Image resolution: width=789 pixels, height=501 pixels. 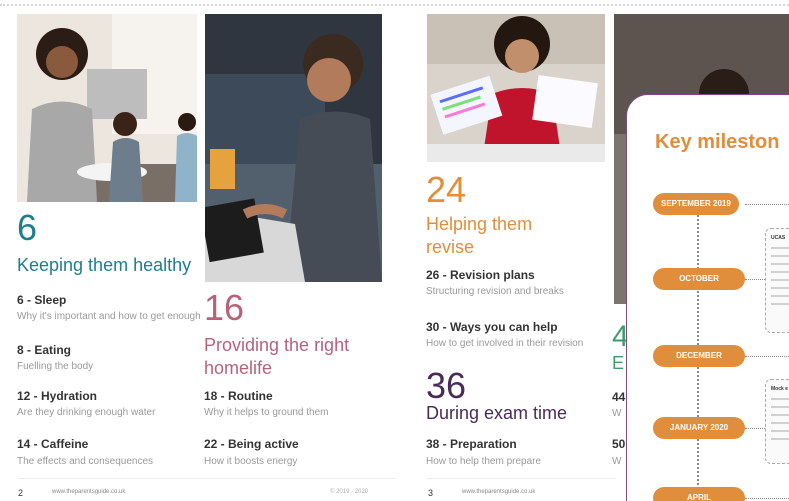 What do you see at coordinates (431, 493) in the screenshot?
I see `footer-page-number-right: 3` at bounding box center [431, 493].